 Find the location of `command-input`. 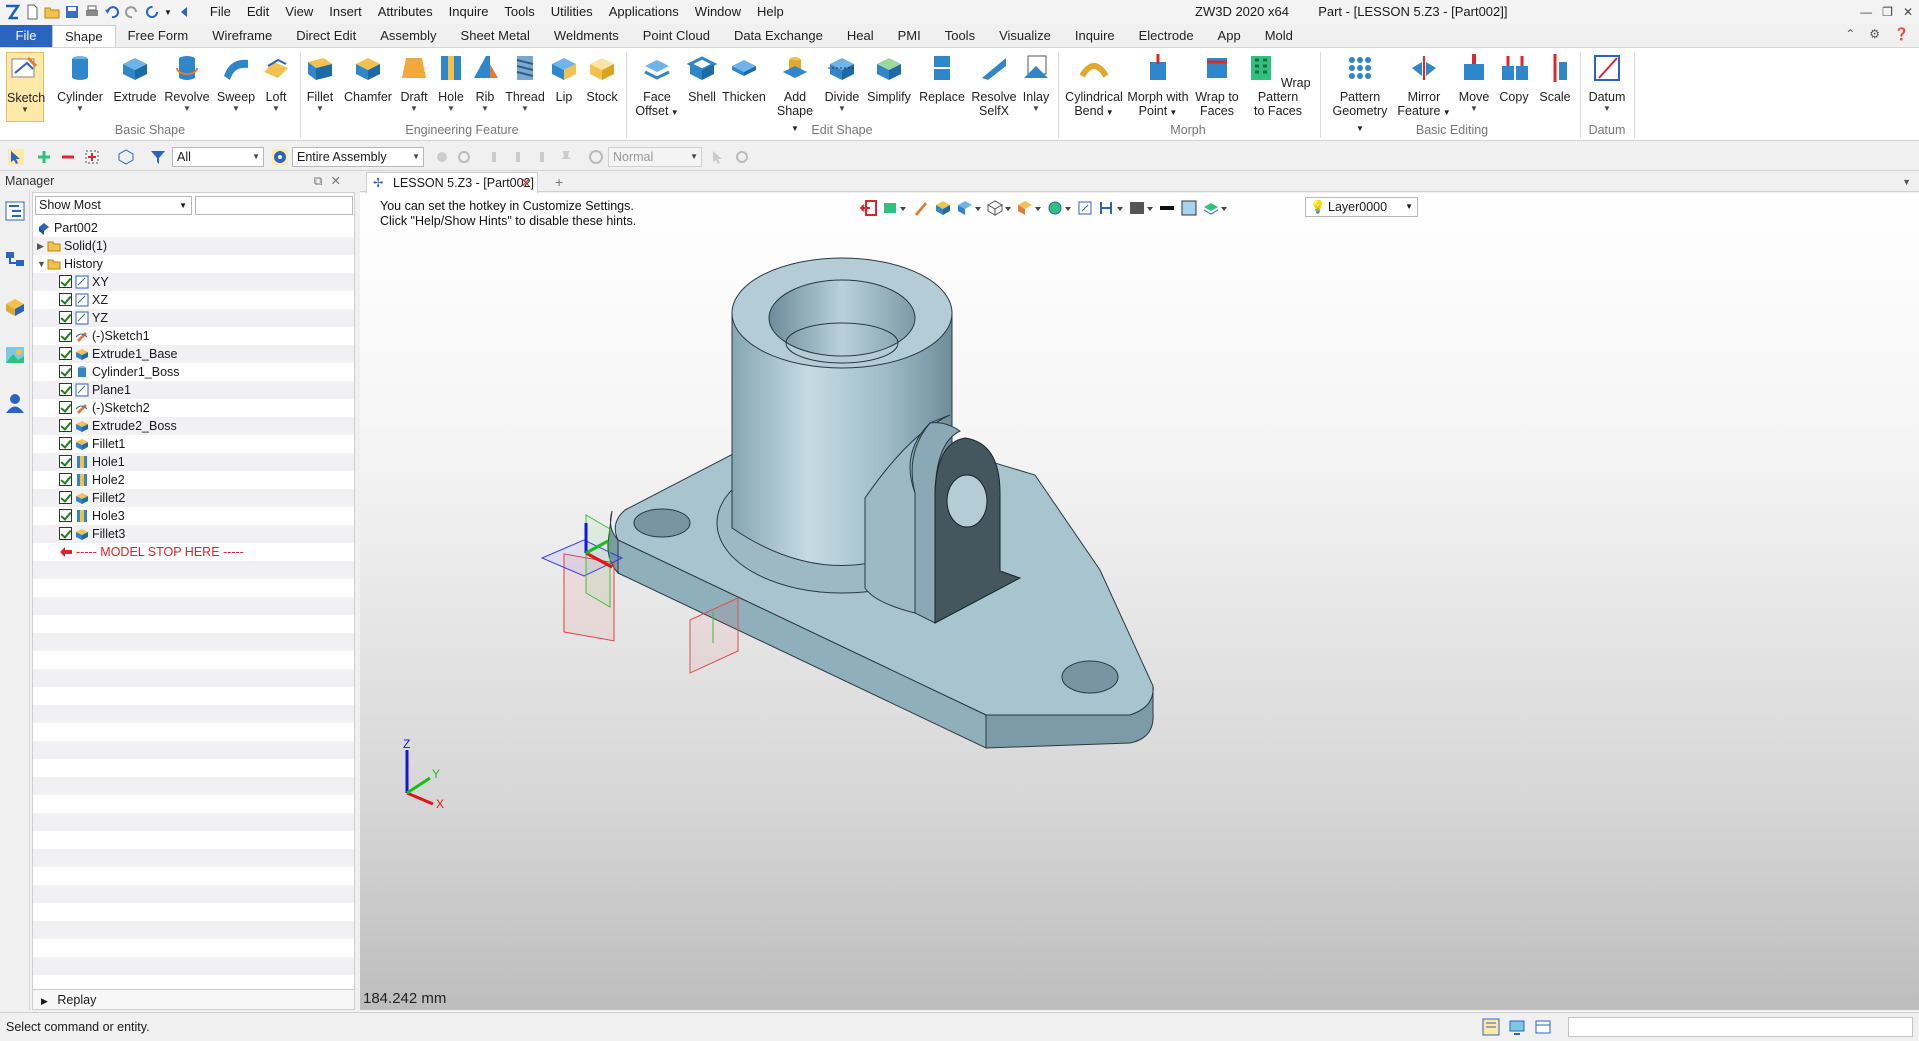

command-input is located at coordinates (1740, 1027).